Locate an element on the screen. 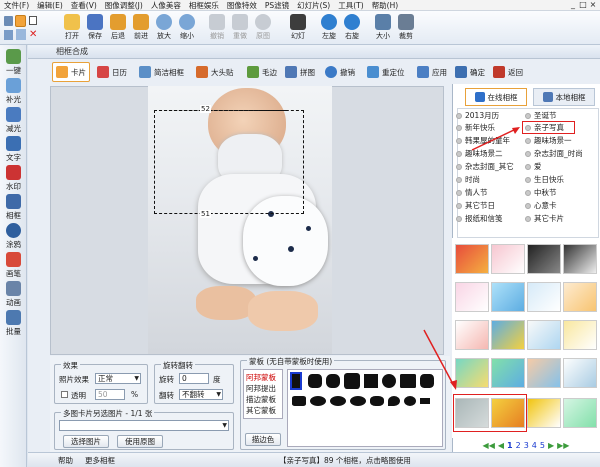 The width and height of the screenshot is (600, 467). mask-item-d: 其它蒙板 is located at coordinates (261, 410).